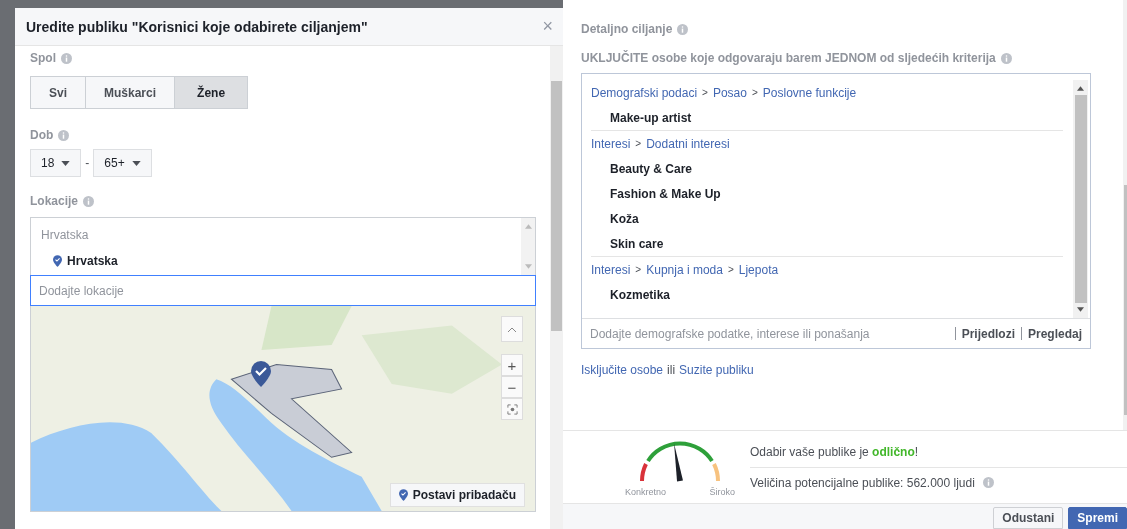 Image resolution: width=1127 pixels, height=529 pixels. I want to click on detailed-targeting-label: Detaljno ciljanje, so click(627, 29).